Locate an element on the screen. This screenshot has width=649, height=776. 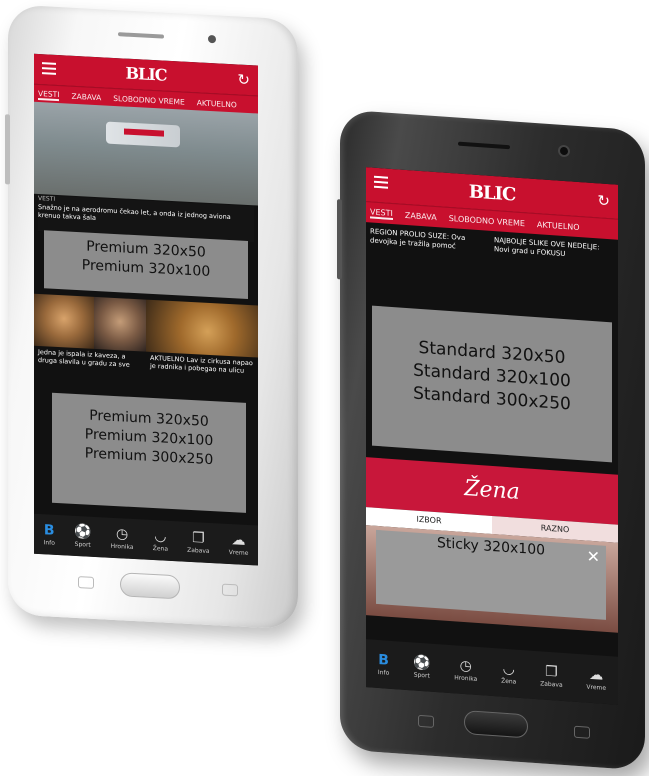
monkey-photo is located at coordinates (64, 321).